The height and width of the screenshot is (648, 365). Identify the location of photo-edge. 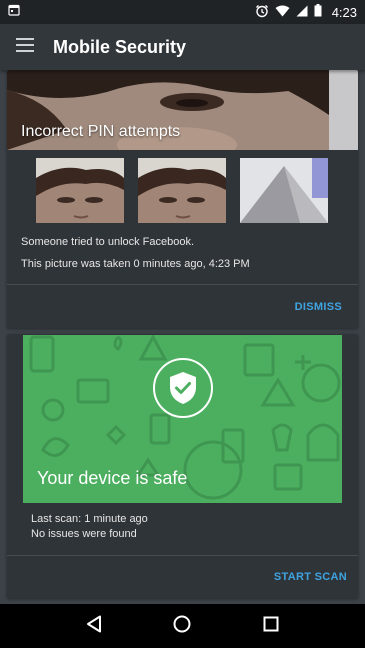
(343, 110).